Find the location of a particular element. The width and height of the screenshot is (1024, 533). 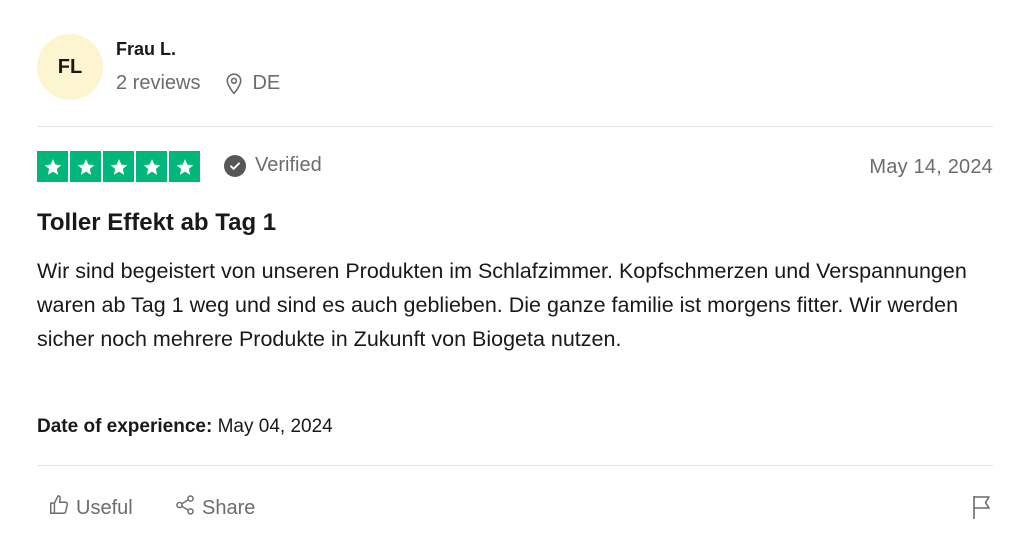

share-button: Share is located at coordinates (214, 508).